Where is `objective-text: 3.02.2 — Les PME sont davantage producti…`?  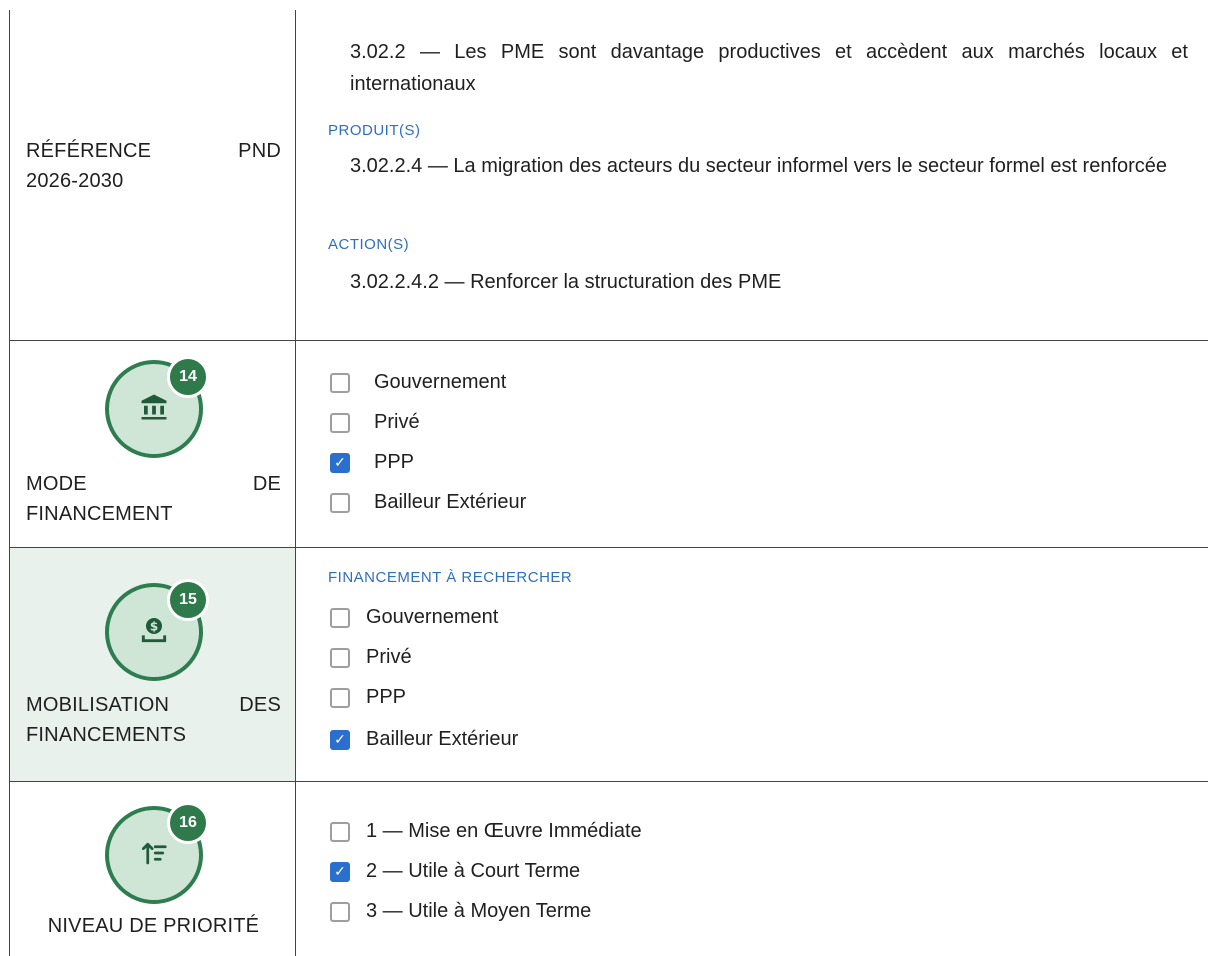 objective-text: 3.02.2 — Les PME sont davantage producti… is located at coordinates (769, 68).